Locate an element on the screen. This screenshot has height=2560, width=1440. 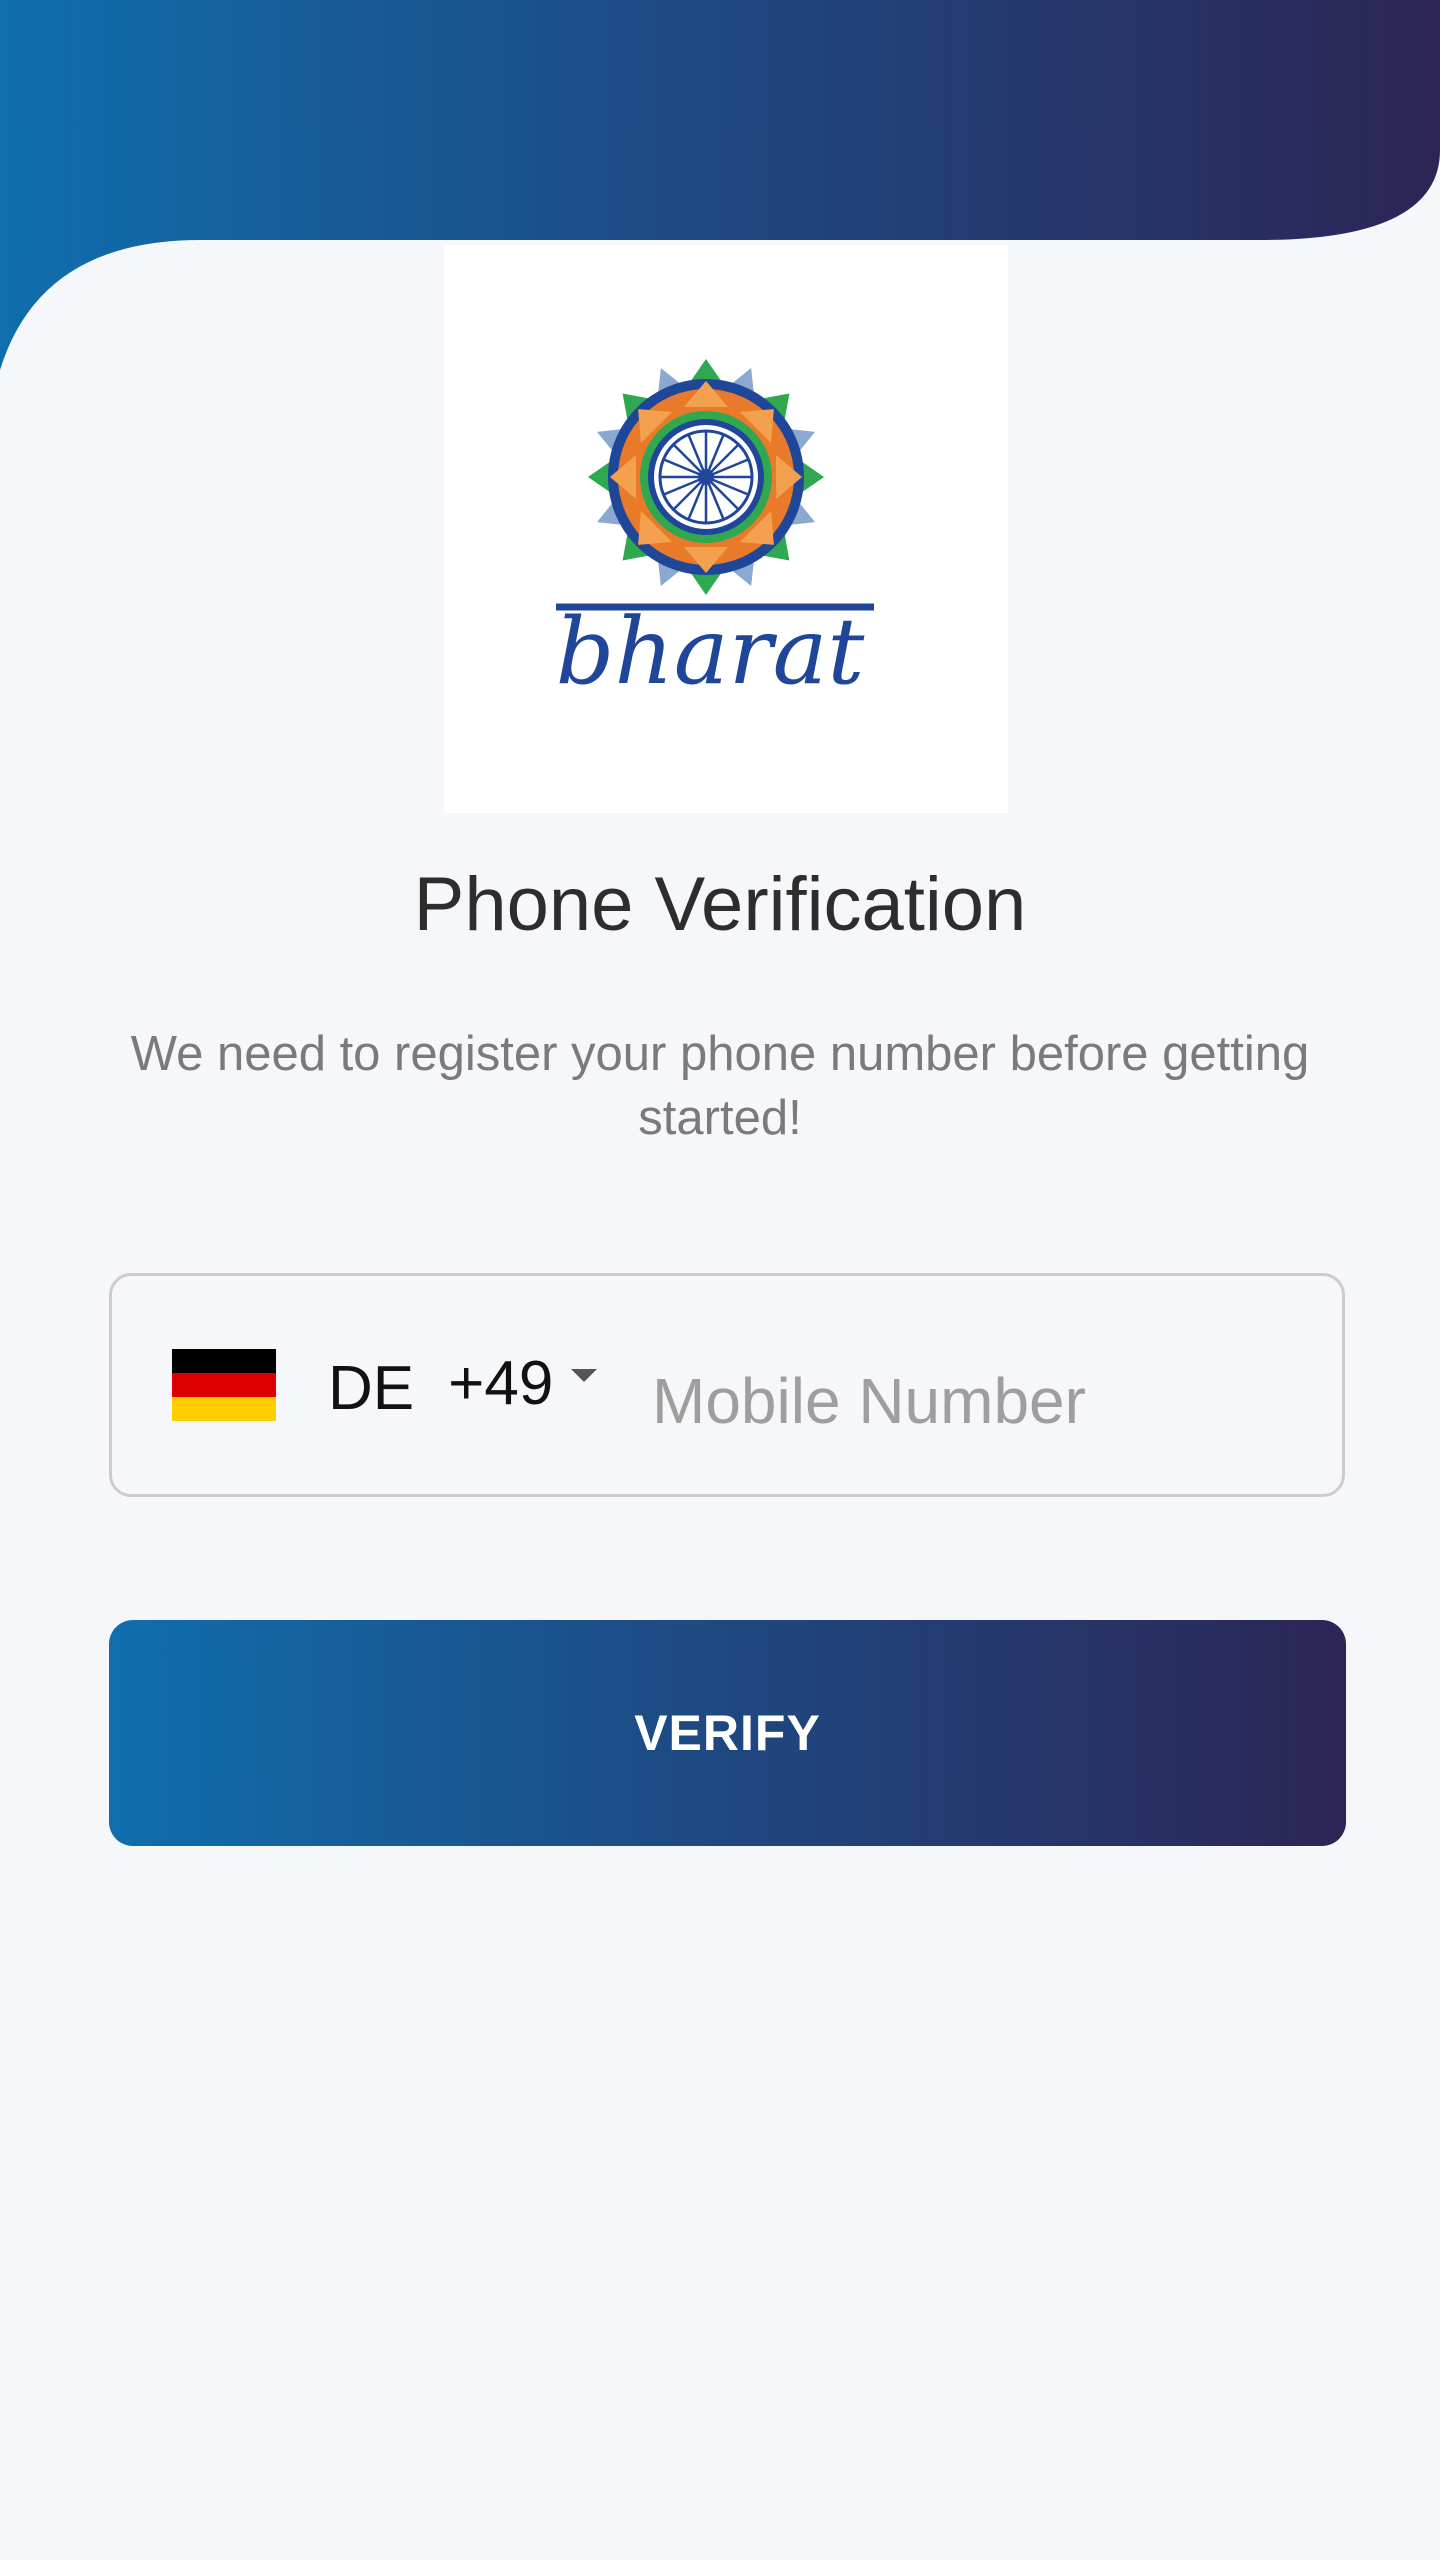
phone-number-field: DE +49 is located at coordinates (727, 1385).